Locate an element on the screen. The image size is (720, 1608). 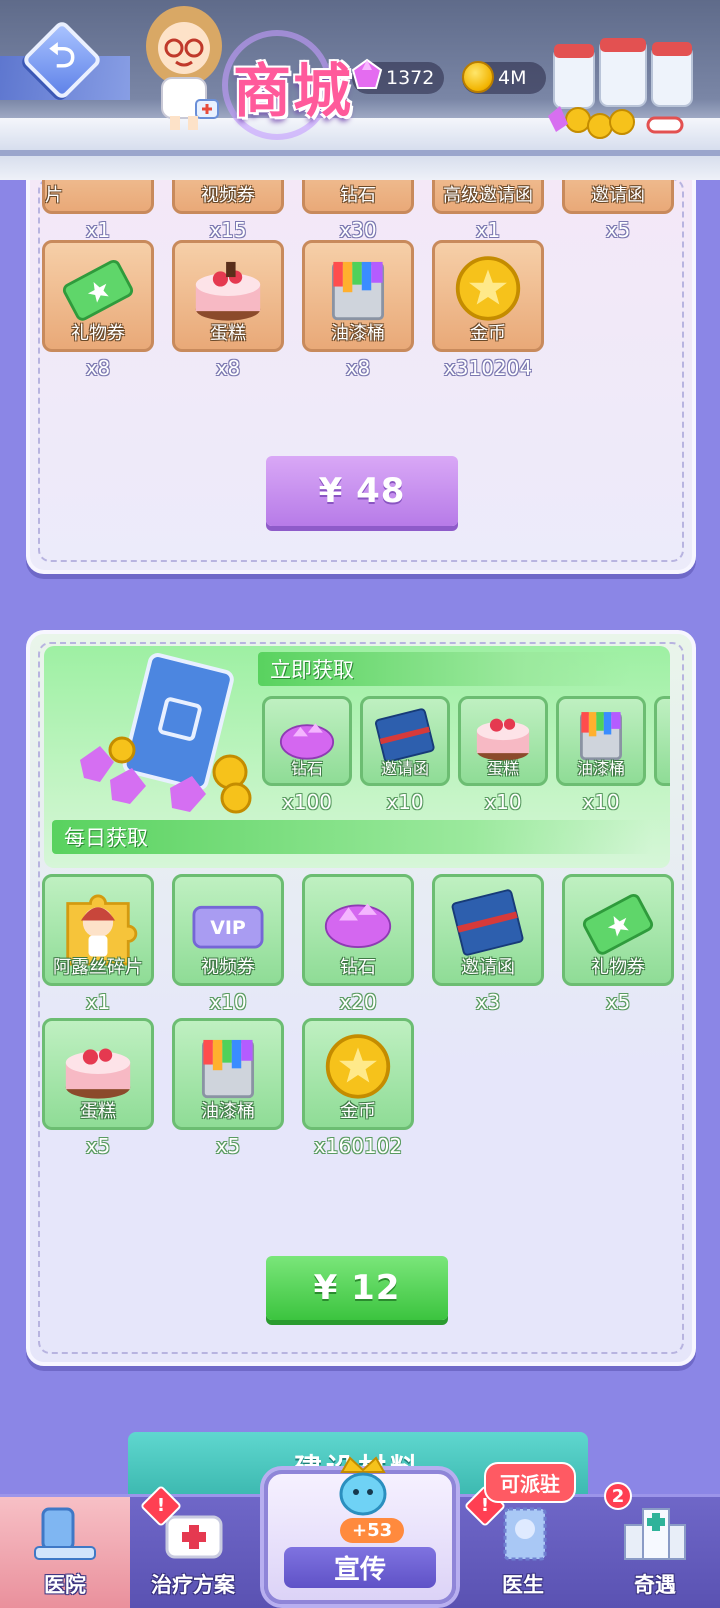
gem-amount: 1372 is located at coordinates (410, 78).